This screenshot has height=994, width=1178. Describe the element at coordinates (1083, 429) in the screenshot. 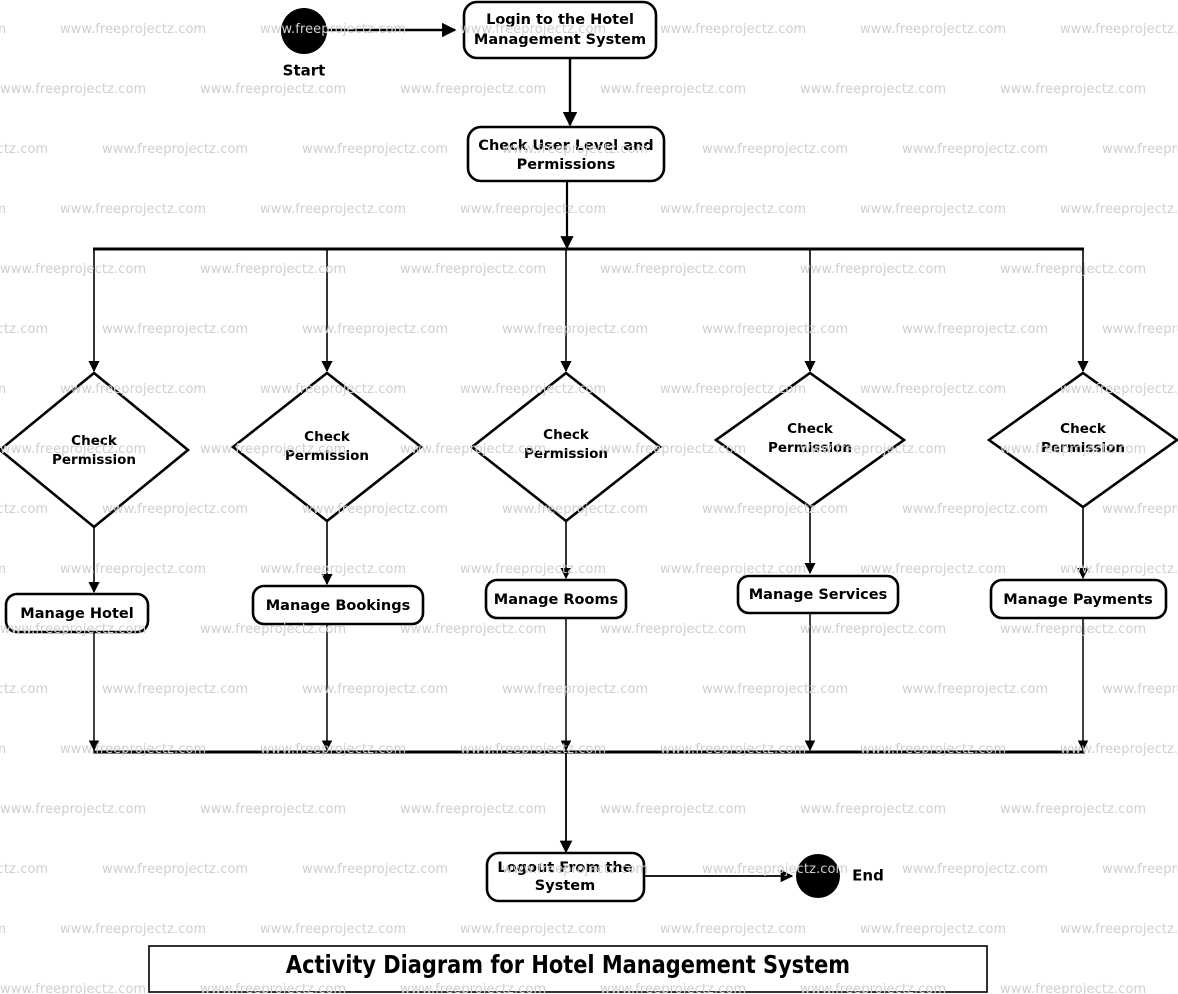

I see `decision-5-line1: Check` at that location.